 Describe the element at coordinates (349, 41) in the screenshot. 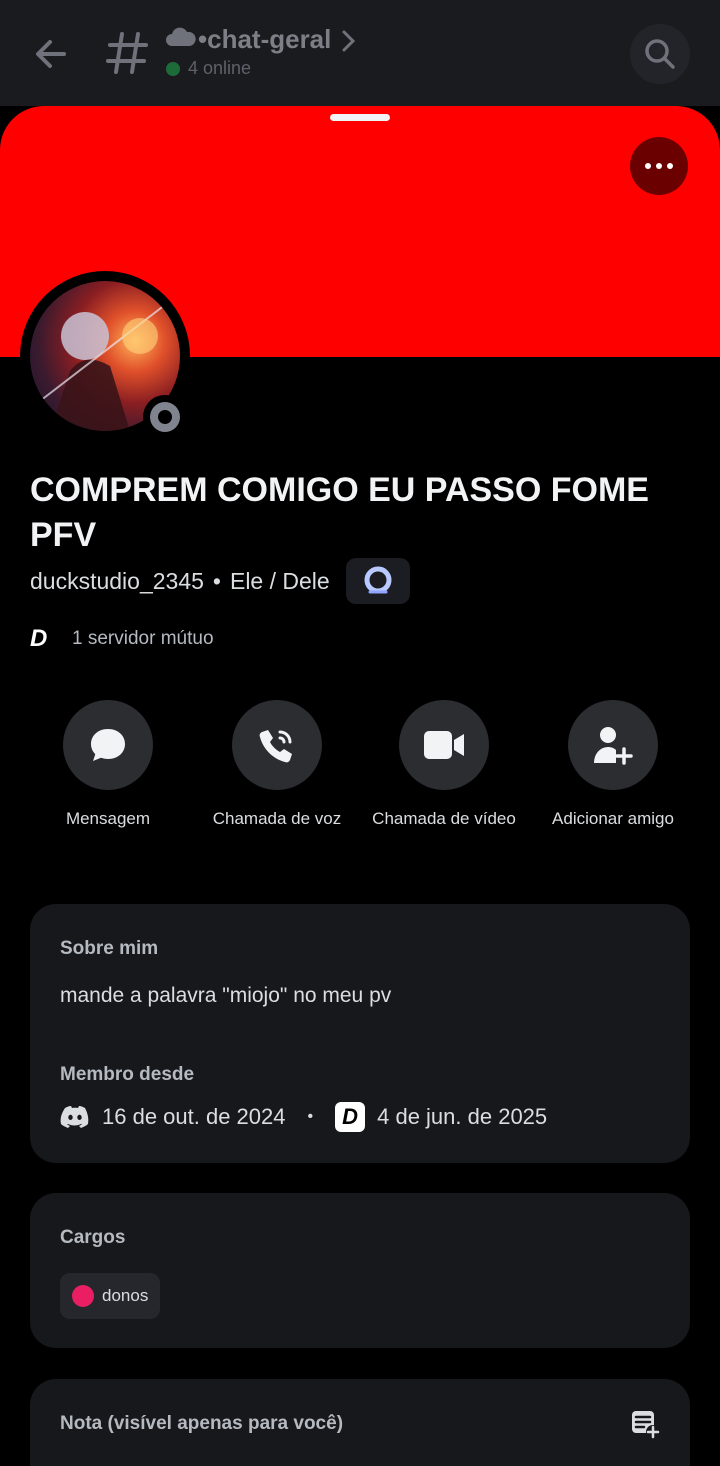

I see `chevron-right-icon` at that location.